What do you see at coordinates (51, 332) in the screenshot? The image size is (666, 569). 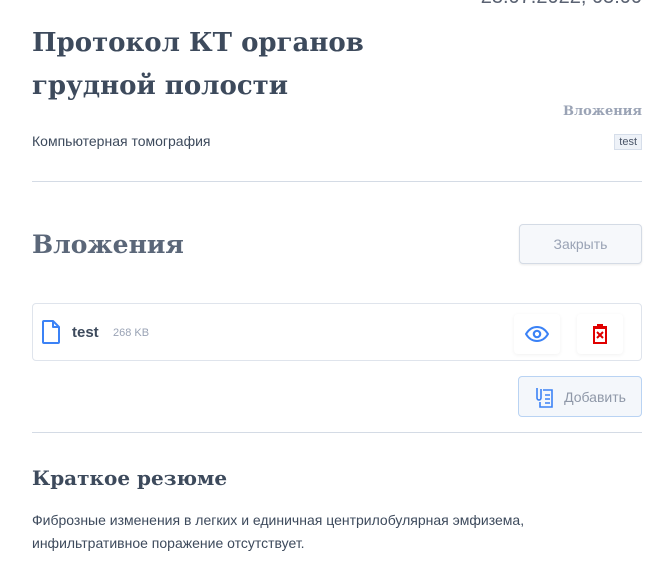 I see `file-icon` at bounding box center [51, 332].